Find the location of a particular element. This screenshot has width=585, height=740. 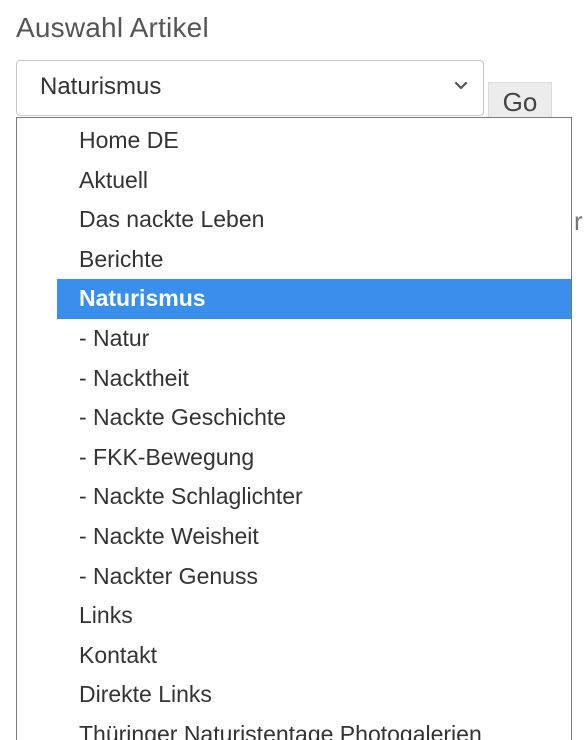

dropdown-option: Direkte Links is located at coordinates (314, 695).